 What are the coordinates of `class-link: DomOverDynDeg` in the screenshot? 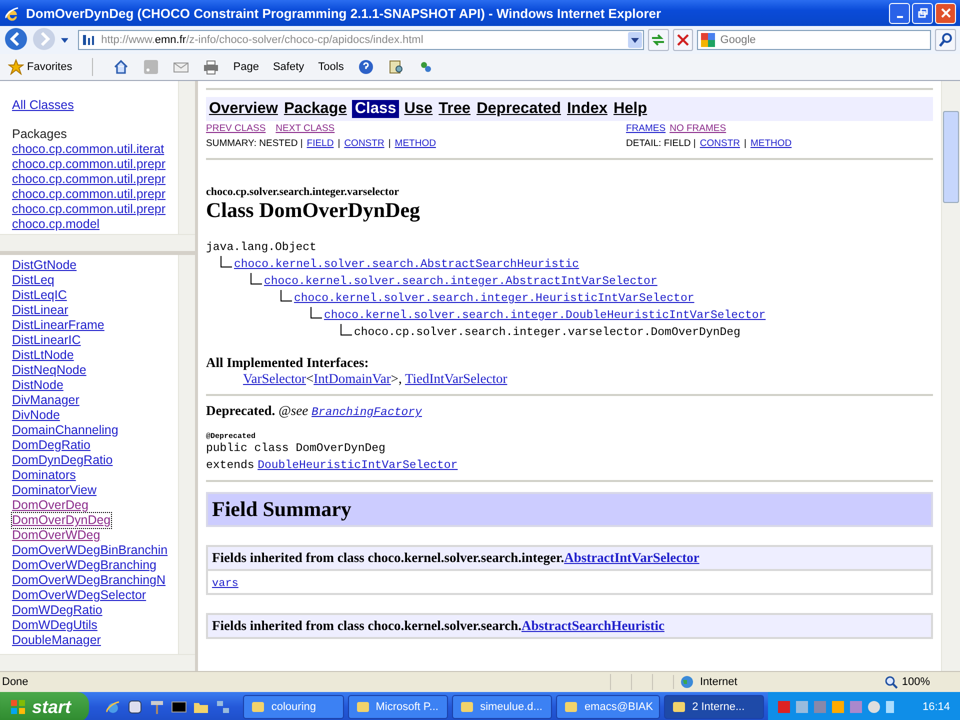 It's located at (61, 520).